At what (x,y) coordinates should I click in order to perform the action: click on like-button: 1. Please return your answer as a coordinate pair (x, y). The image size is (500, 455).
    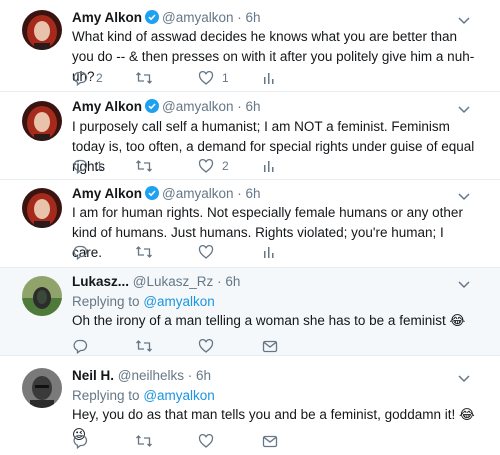
    Looking at the image, I should click on (213, 78).